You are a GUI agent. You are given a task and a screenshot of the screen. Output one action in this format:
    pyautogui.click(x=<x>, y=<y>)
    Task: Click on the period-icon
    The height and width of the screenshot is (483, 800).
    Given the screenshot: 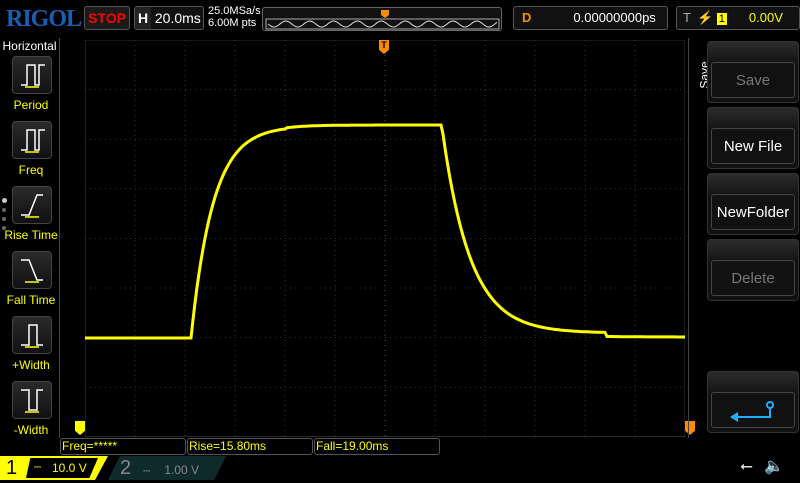 What is the action you would take?
    pyautogui.click(x=32, y=75)
    